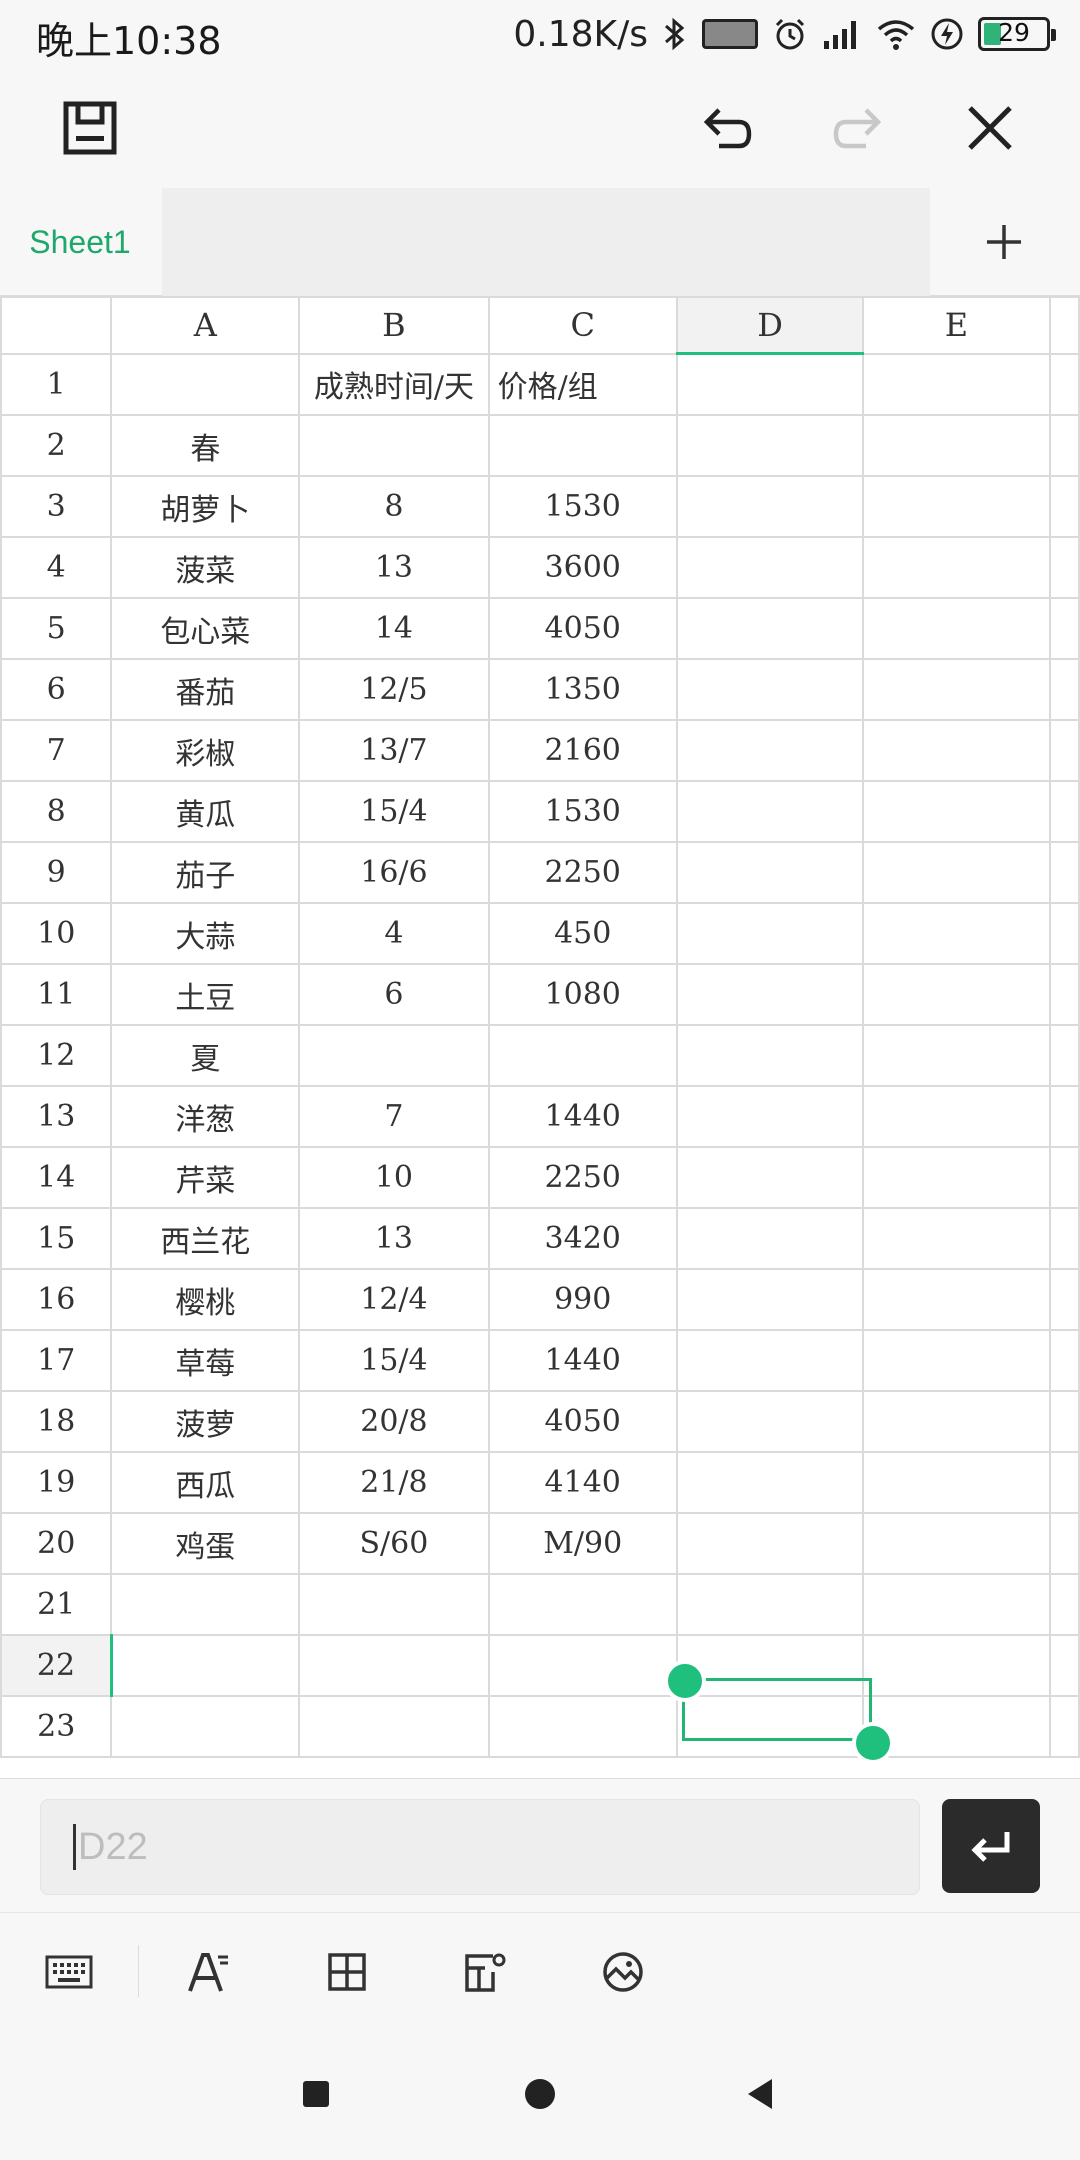 The width and height of the screenshot is (1080, 2160). Describe the element at coordinates (205, 811) in the screenshot. I see `cell-a: 黄瓜` at that location.